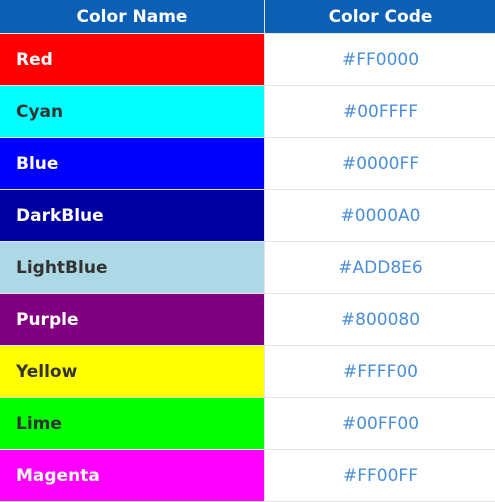 This screenshot has width=495, height=502. I want to click on color-code-cell: #0000FF, so click(380, 164).